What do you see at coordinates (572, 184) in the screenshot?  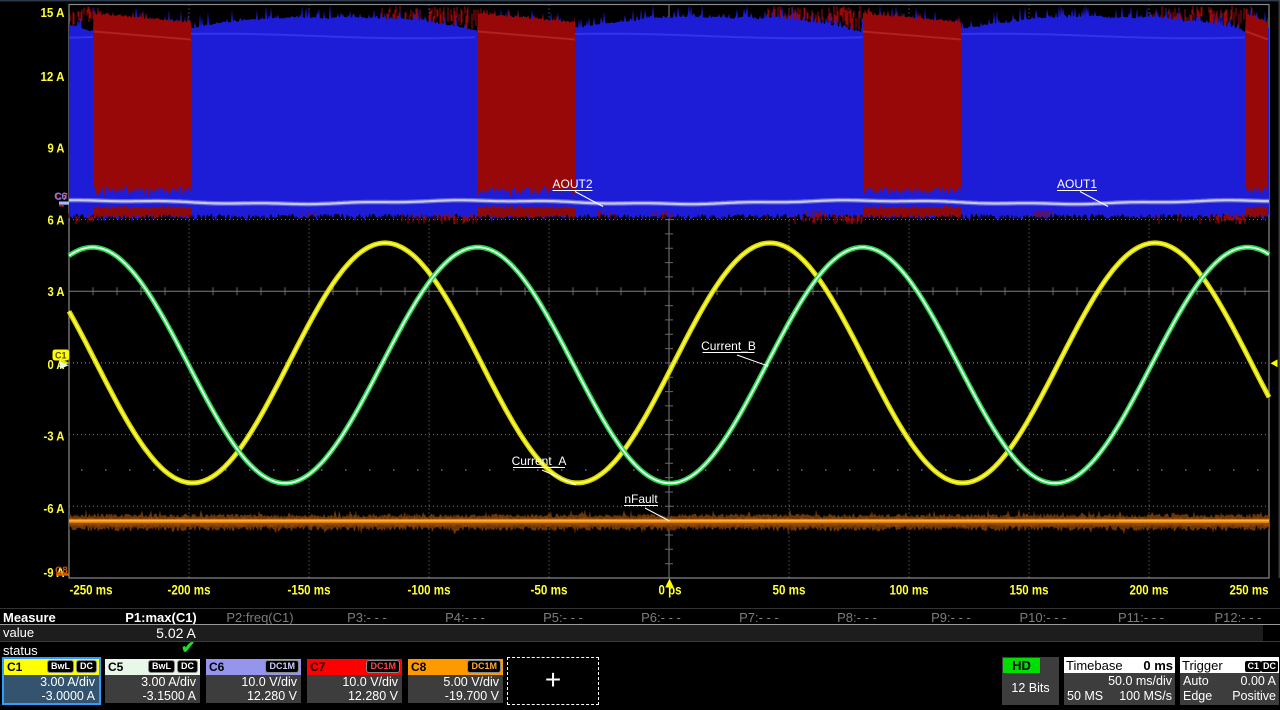 I see `svg-text: AOUT2` at bounding box center [572, 184].